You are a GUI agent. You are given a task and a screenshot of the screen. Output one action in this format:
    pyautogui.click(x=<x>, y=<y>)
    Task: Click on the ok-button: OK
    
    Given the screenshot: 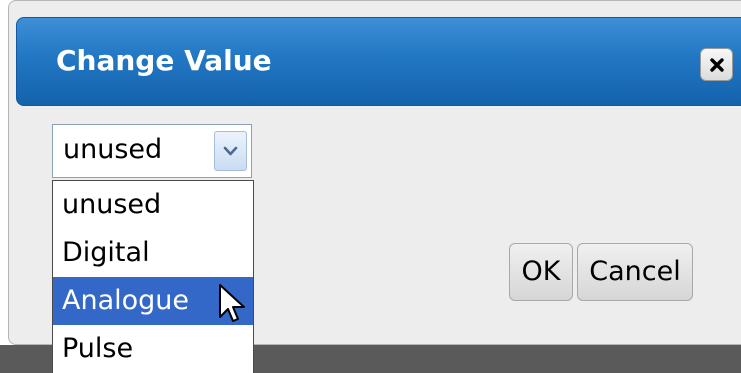 What is the action you would take?
    pyautogui.click(x=541, y=272)
    